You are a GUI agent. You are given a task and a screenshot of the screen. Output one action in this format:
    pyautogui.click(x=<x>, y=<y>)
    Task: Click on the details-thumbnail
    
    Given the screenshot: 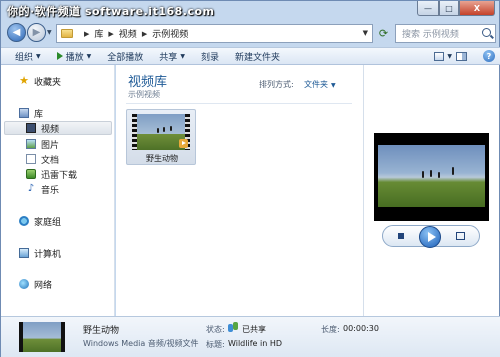 What is the action you would take?
    pyautogui.click(x=42, y=337)
    